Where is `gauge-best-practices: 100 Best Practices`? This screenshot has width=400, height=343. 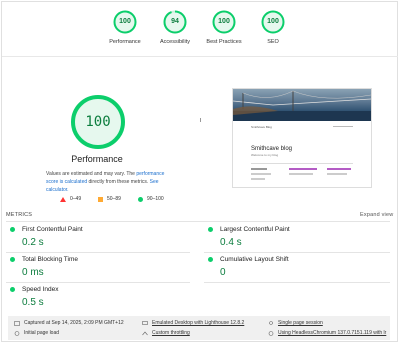 gauge-best-practices: 100 Best Practices is located at coordinates (224, 27).